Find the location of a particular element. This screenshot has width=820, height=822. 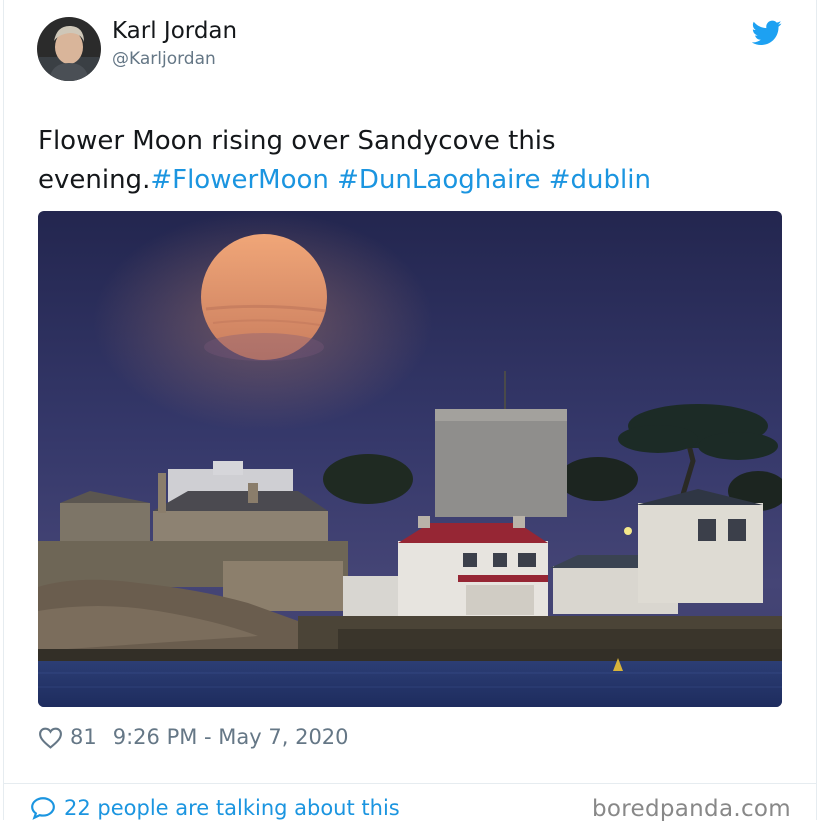

tweet-meta: 81 9:26 PM - May 7, 2020 is located at coordinates (193, 737).